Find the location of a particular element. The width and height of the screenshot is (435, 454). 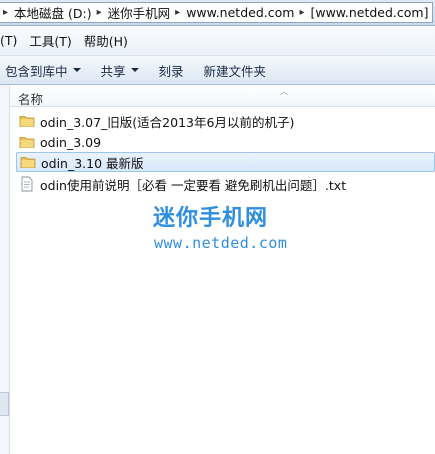

burn-label: 刻录 is located at coordinates (171, 71).